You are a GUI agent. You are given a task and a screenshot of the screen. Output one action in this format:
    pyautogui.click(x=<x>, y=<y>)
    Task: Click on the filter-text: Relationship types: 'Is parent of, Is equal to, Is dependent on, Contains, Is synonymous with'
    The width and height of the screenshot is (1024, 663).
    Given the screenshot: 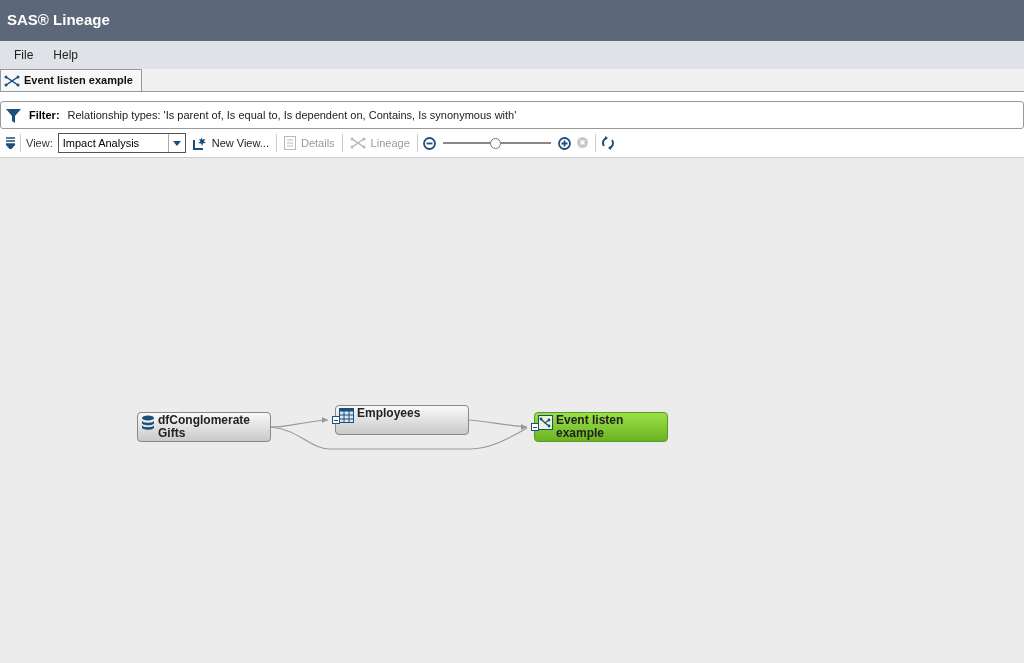 What is the action you would take?
    pyautogui.click(x=292, y=115)
    